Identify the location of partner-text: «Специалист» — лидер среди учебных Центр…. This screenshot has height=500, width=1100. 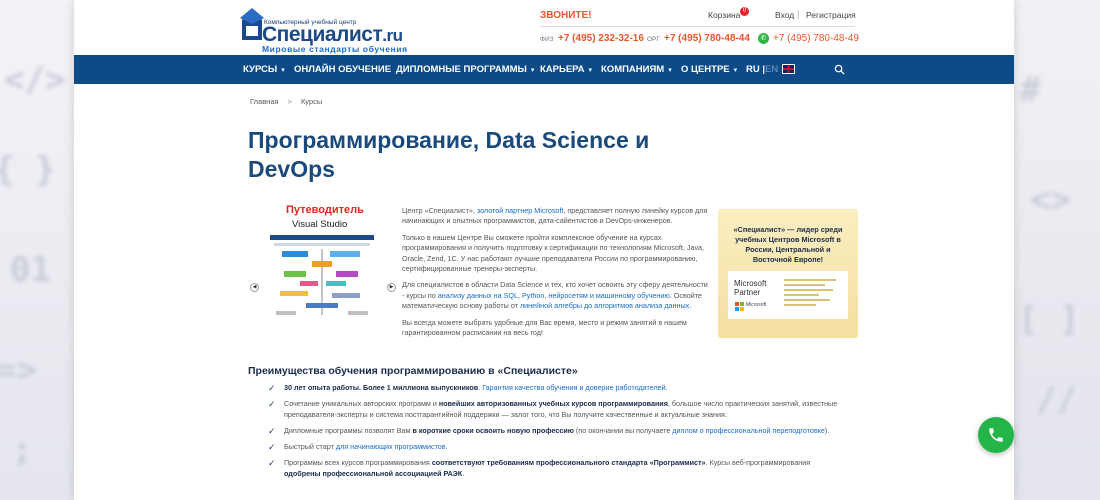
(788, 244).